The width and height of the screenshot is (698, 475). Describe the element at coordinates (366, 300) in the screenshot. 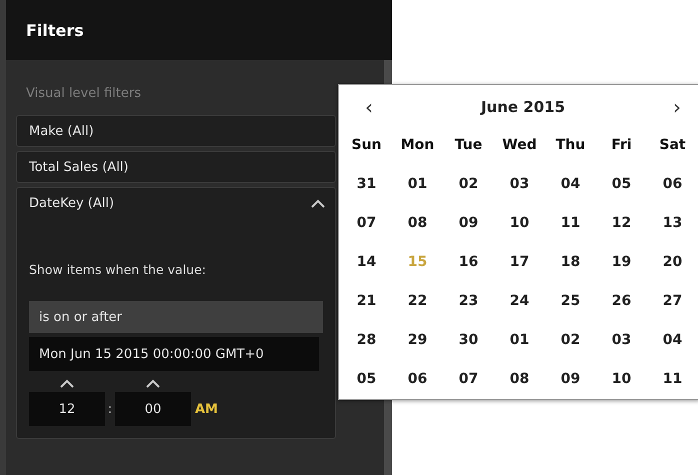

I see `calendar-day: 21` at that location.